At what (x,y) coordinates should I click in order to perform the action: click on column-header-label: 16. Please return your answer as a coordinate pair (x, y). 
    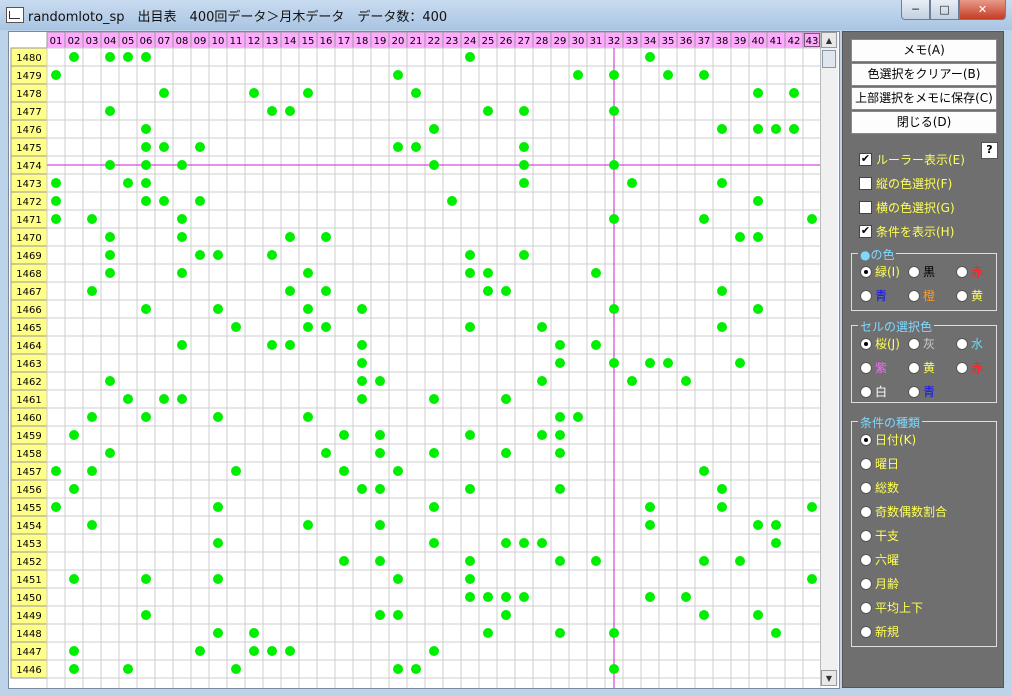
    Looking at the image, I should click on (326, 41).